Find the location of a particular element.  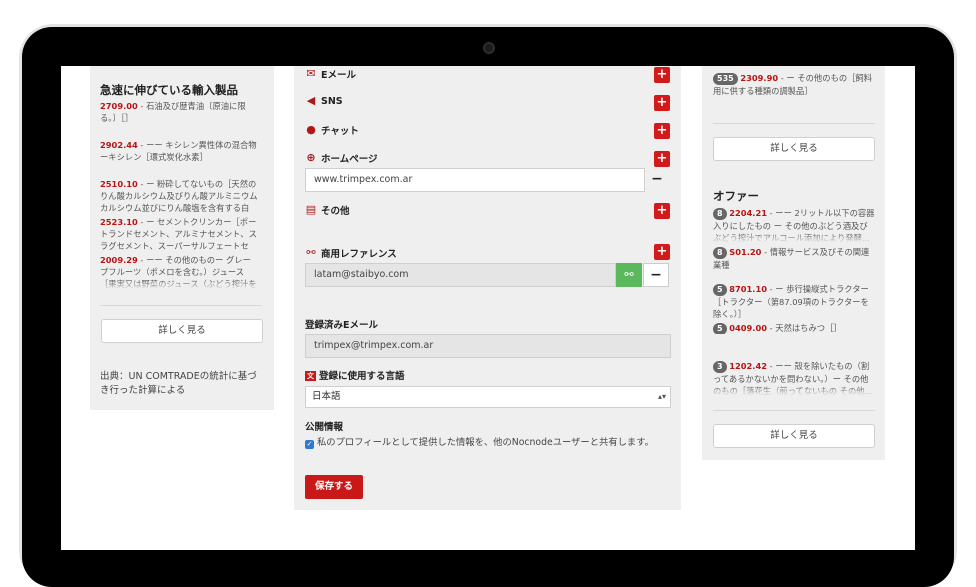

other-row: ▤ その他 is located at coordinates (327, 210).